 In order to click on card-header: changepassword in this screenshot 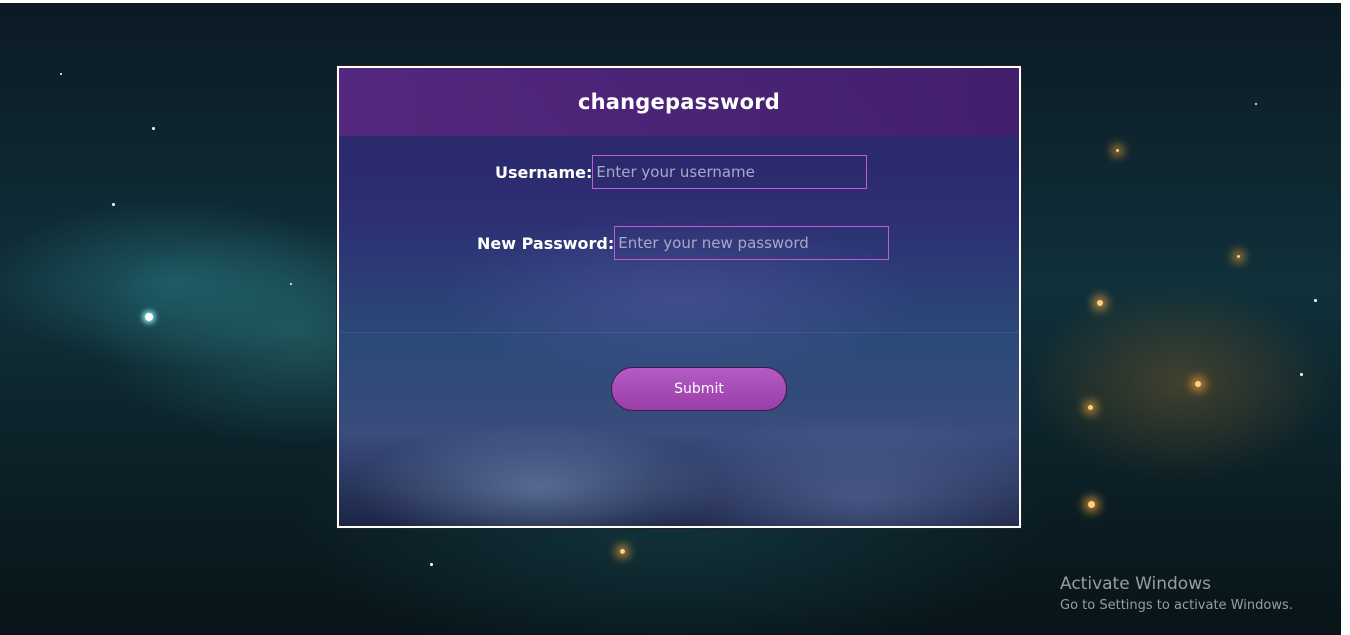, I will do `click(679, 102)`.